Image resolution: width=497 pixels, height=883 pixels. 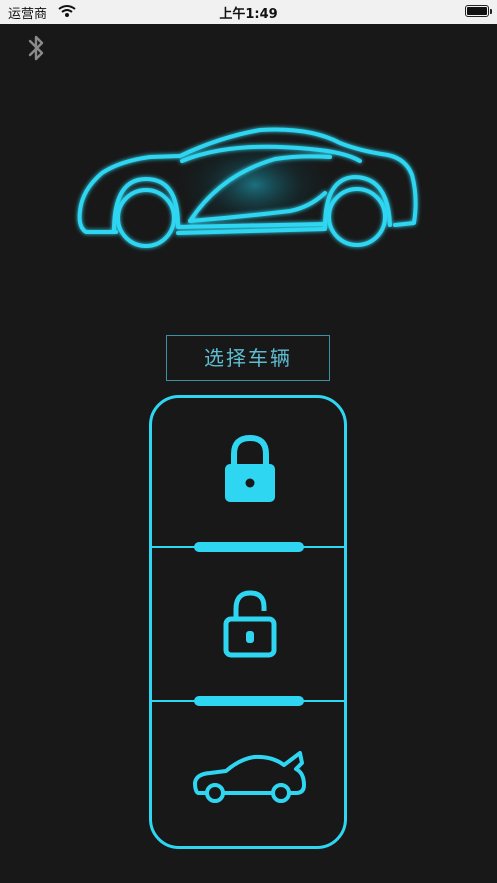 I want to click on battery-icon, so click(x=478, y=11).